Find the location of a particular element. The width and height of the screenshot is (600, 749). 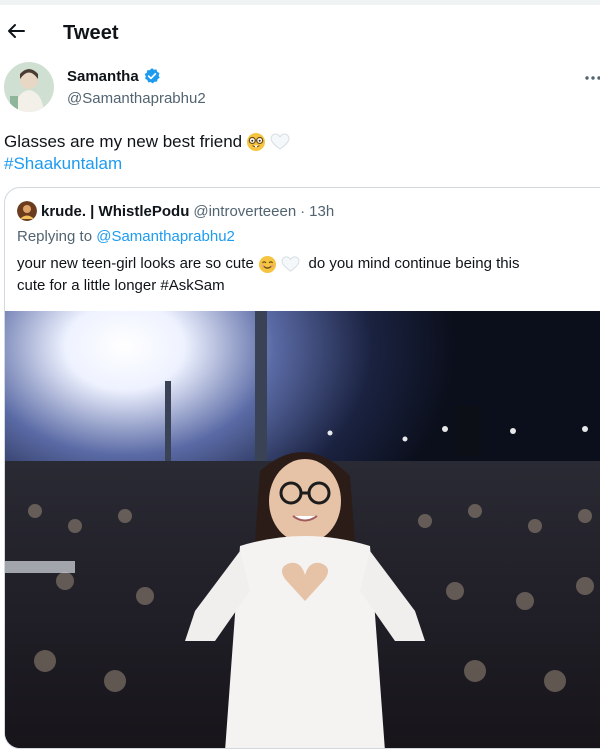

arrow-left-icon is located at coordinates (16, 31).